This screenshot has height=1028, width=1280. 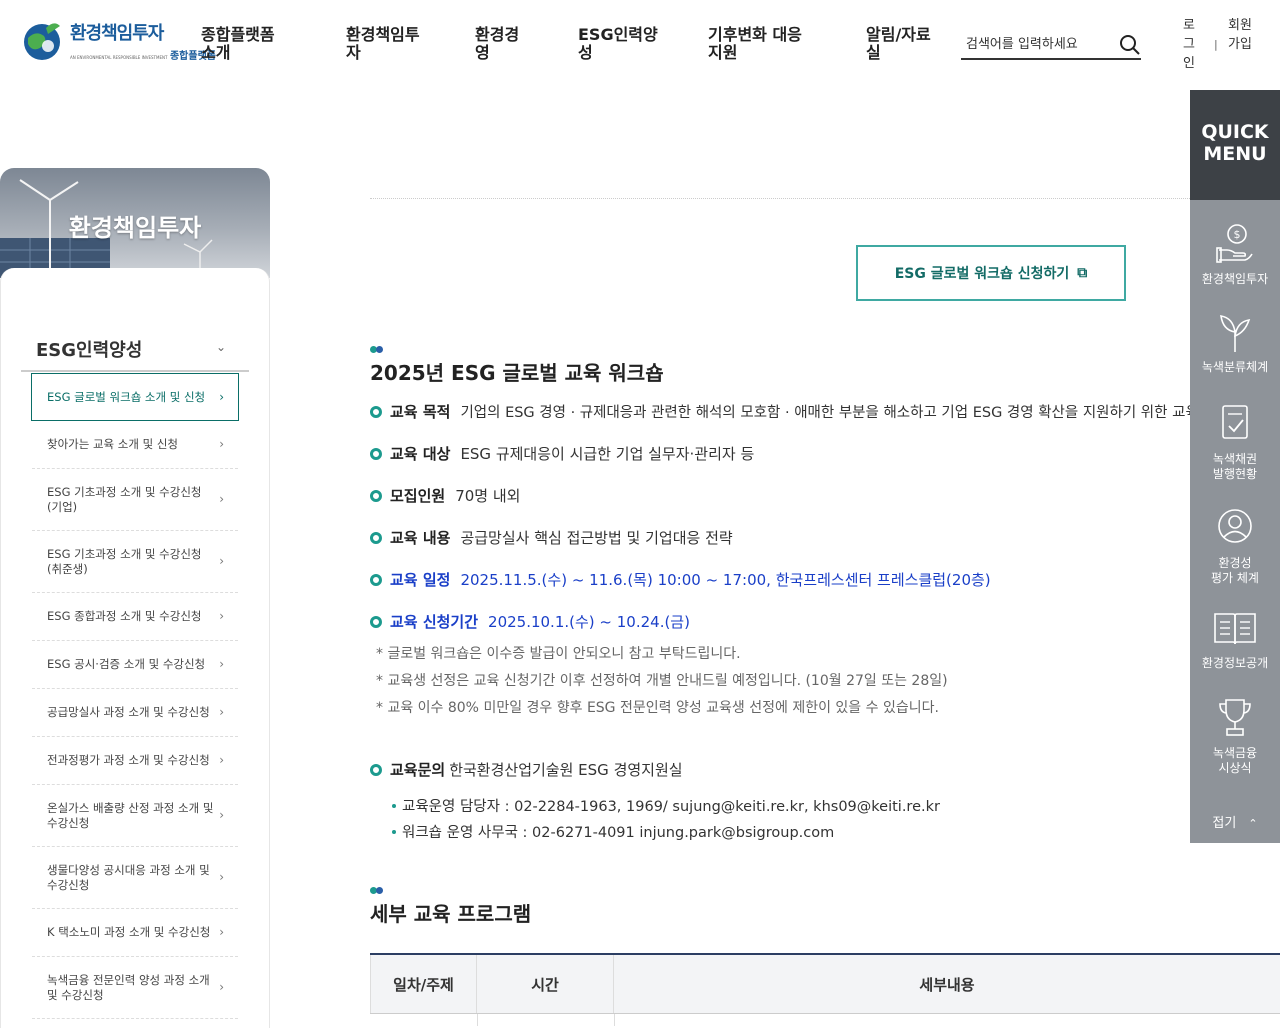 I want to click on nav-line: 실, so click(x=873, y=52).